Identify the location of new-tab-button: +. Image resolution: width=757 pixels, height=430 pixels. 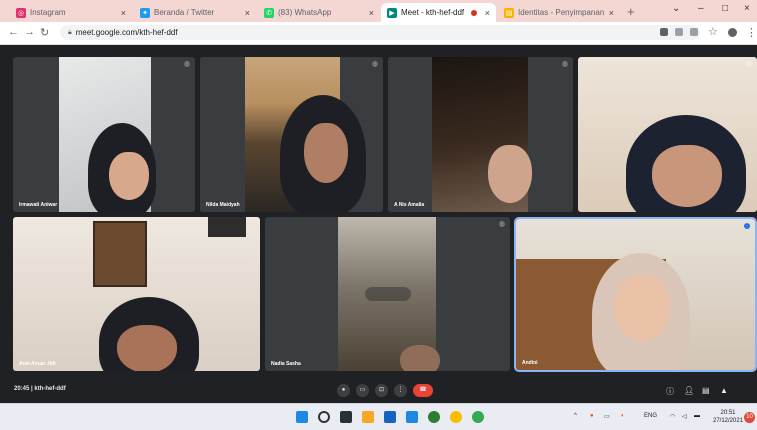
(631, 11).